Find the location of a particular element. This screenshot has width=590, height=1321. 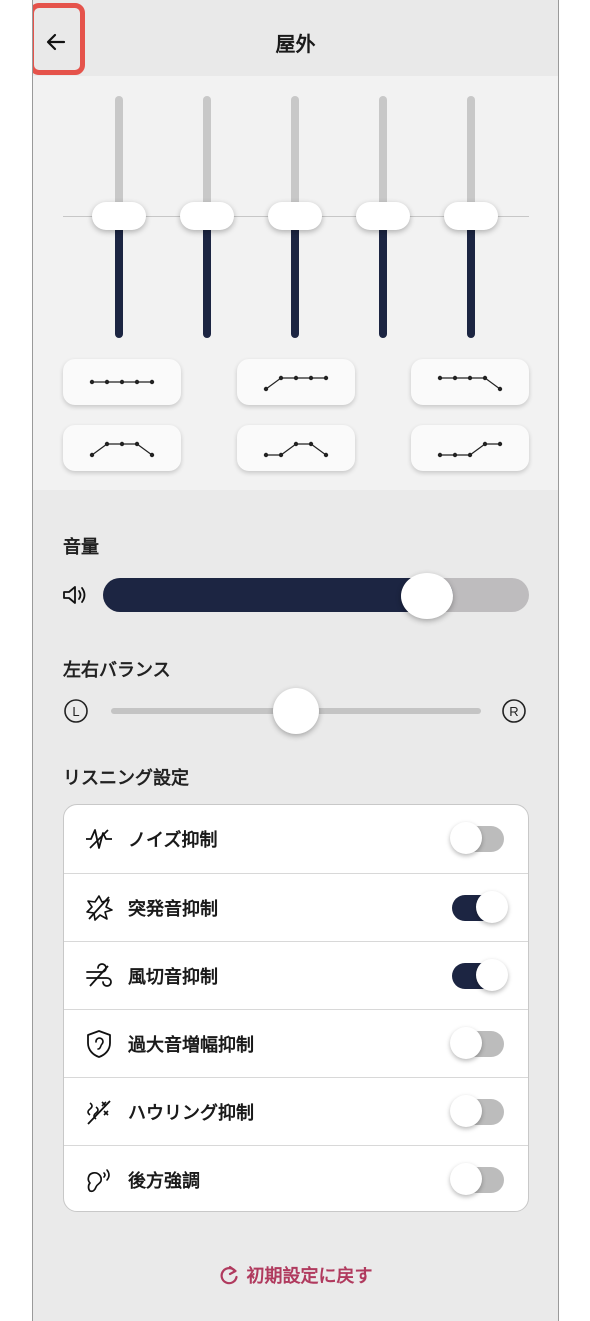

wind-icon is located at coordinates (99, 975).